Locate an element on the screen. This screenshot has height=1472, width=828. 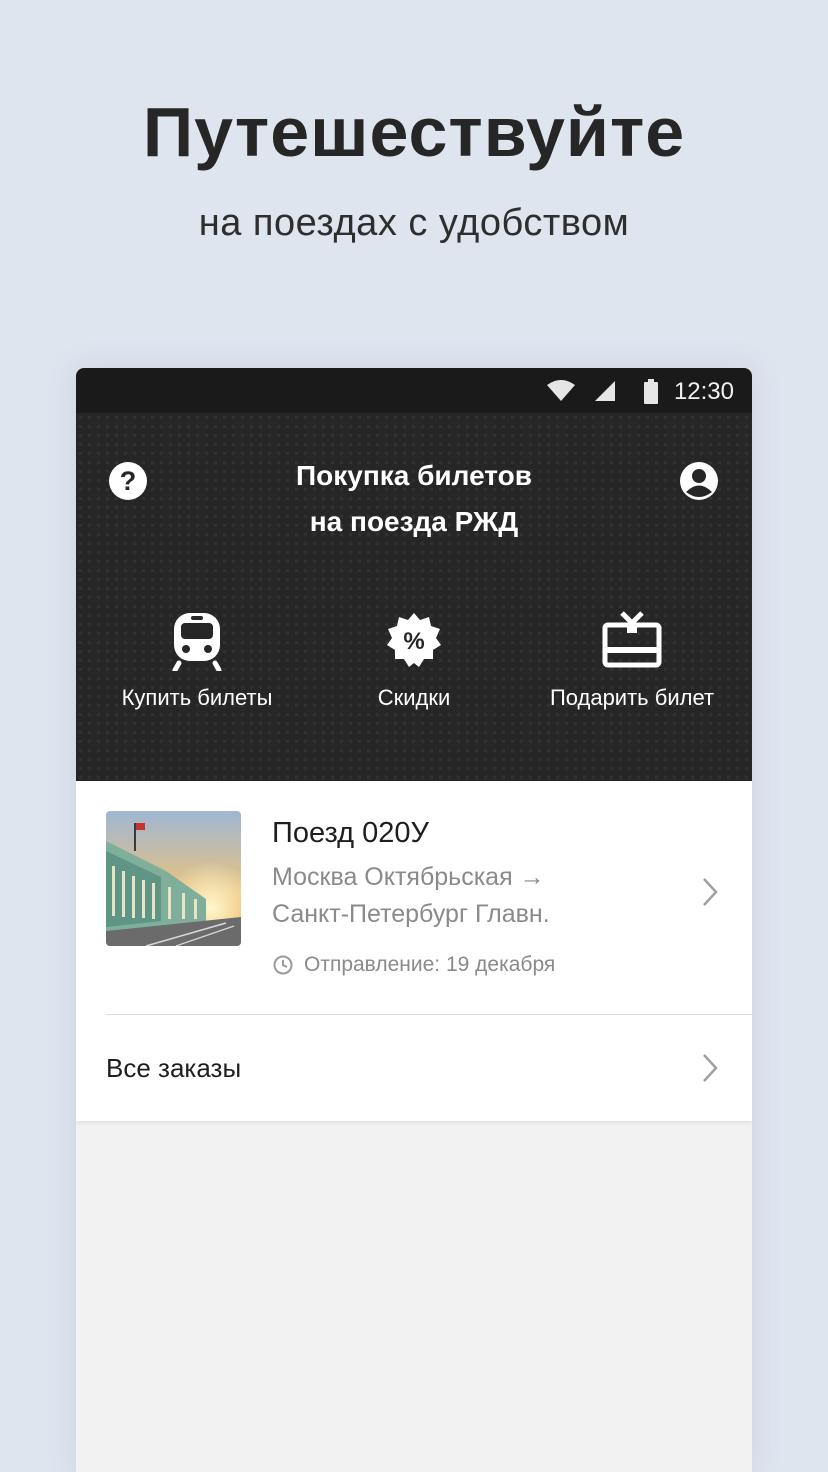
gift-ticket-button: Подарить билет is located at coordinates (632, 661).